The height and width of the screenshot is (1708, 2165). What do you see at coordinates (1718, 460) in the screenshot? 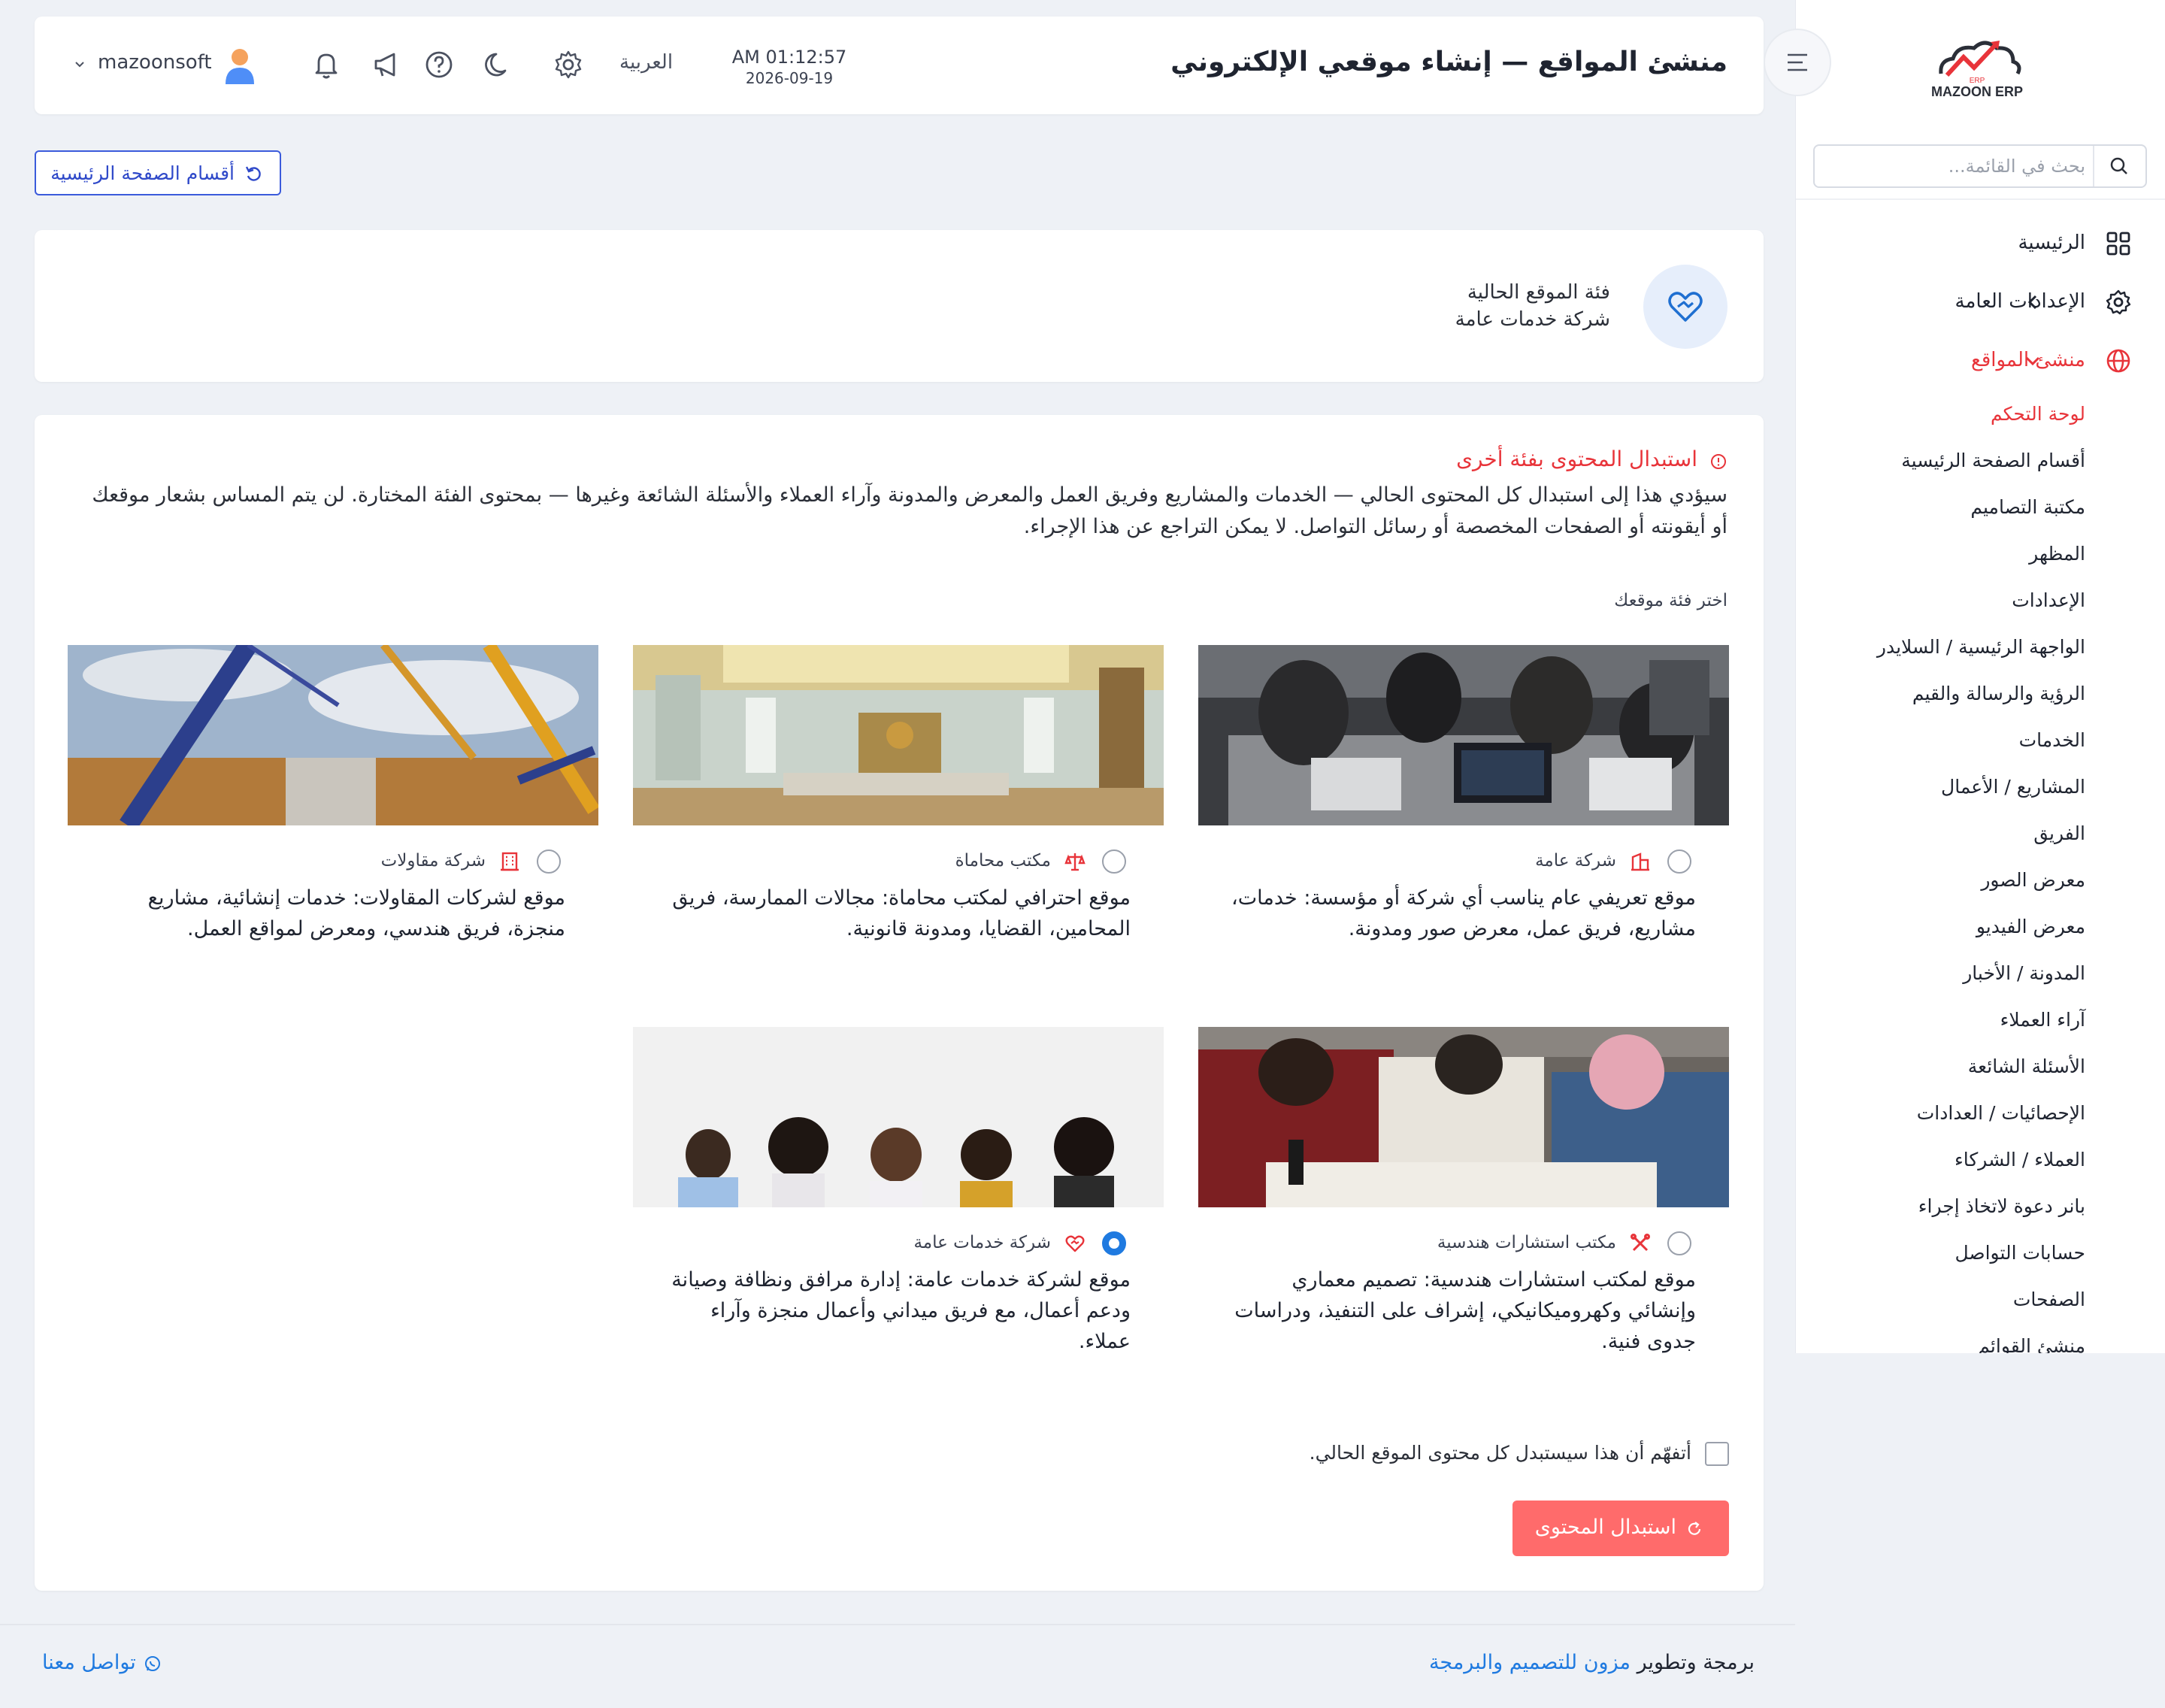
I see `info-circle-icon` at bounding box center [1718, 460].